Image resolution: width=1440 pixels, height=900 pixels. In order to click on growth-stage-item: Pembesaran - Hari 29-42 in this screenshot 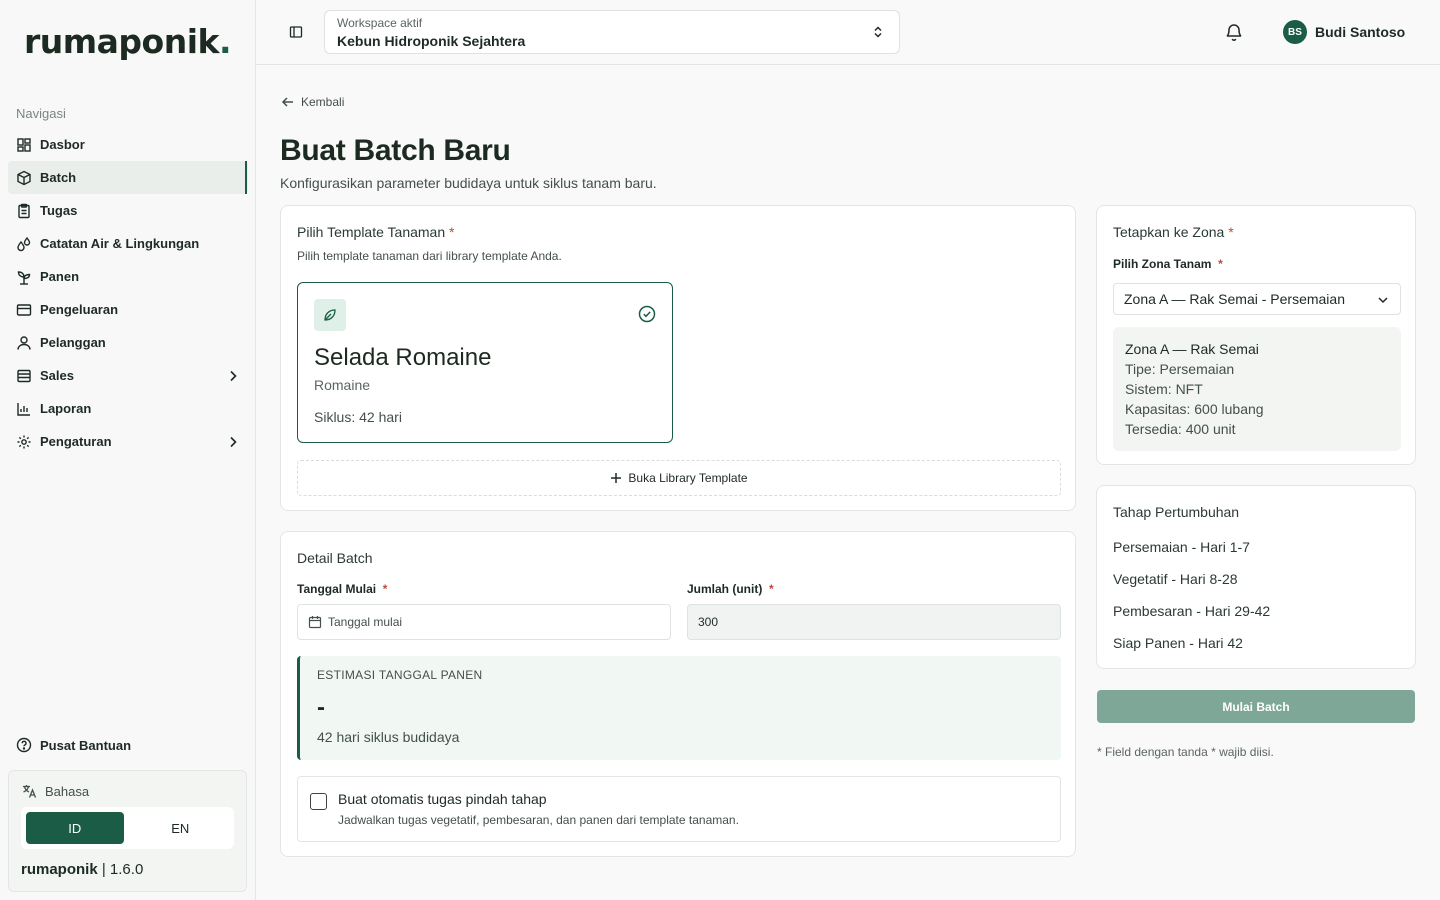, I will do `click(1192, 611)`.